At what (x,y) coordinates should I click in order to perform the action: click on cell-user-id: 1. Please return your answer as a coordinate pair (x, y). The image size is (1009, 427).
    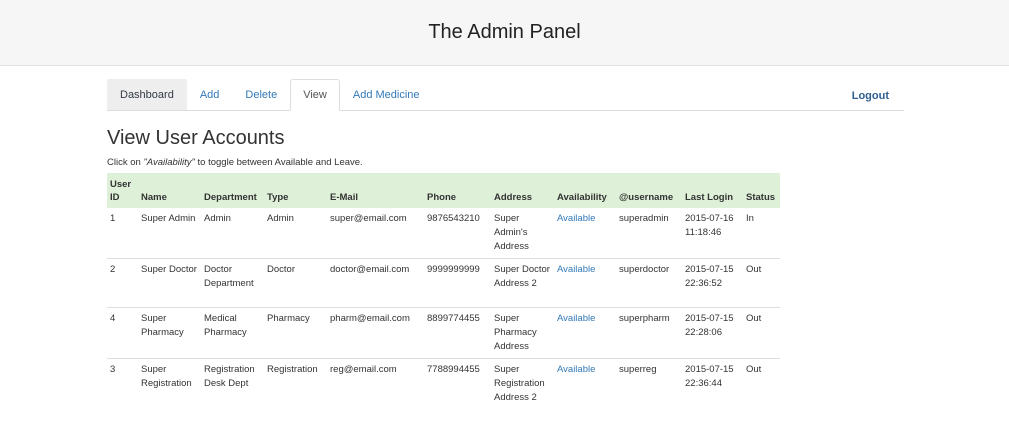
    Looking at the image, I should click on (113, 218).